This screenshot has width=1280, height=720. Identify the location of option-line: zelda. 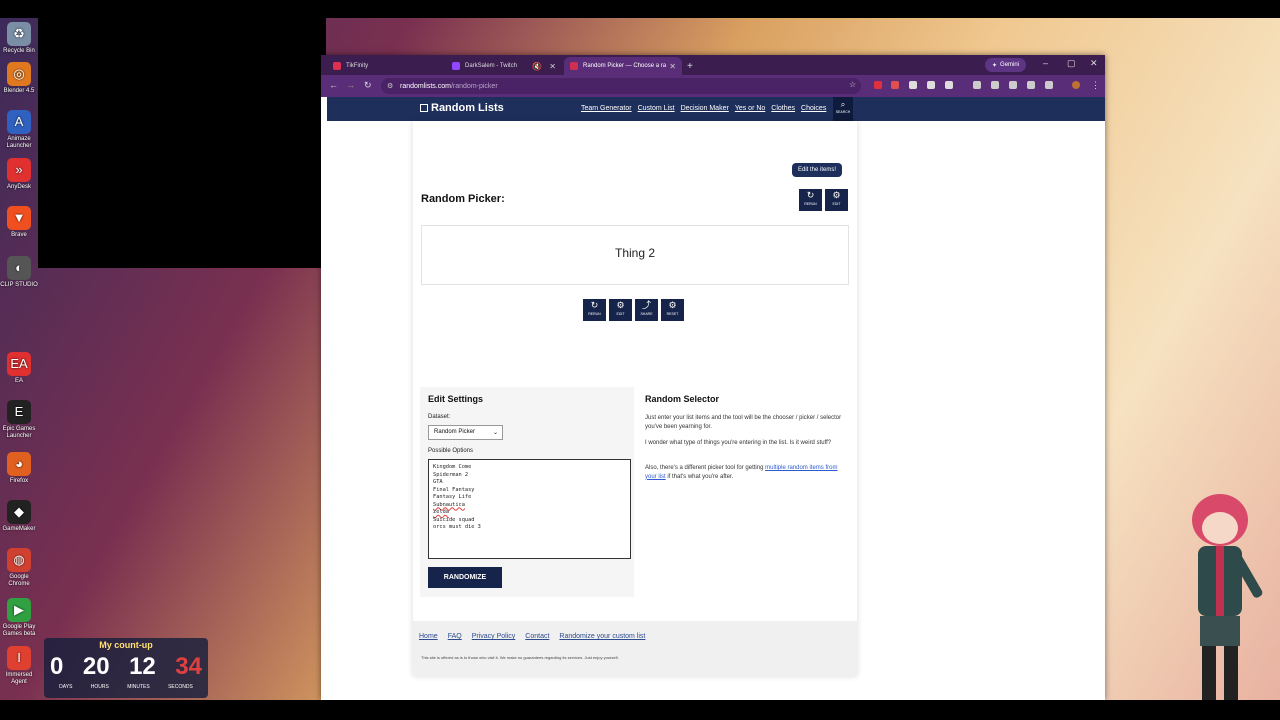
(441, 512).